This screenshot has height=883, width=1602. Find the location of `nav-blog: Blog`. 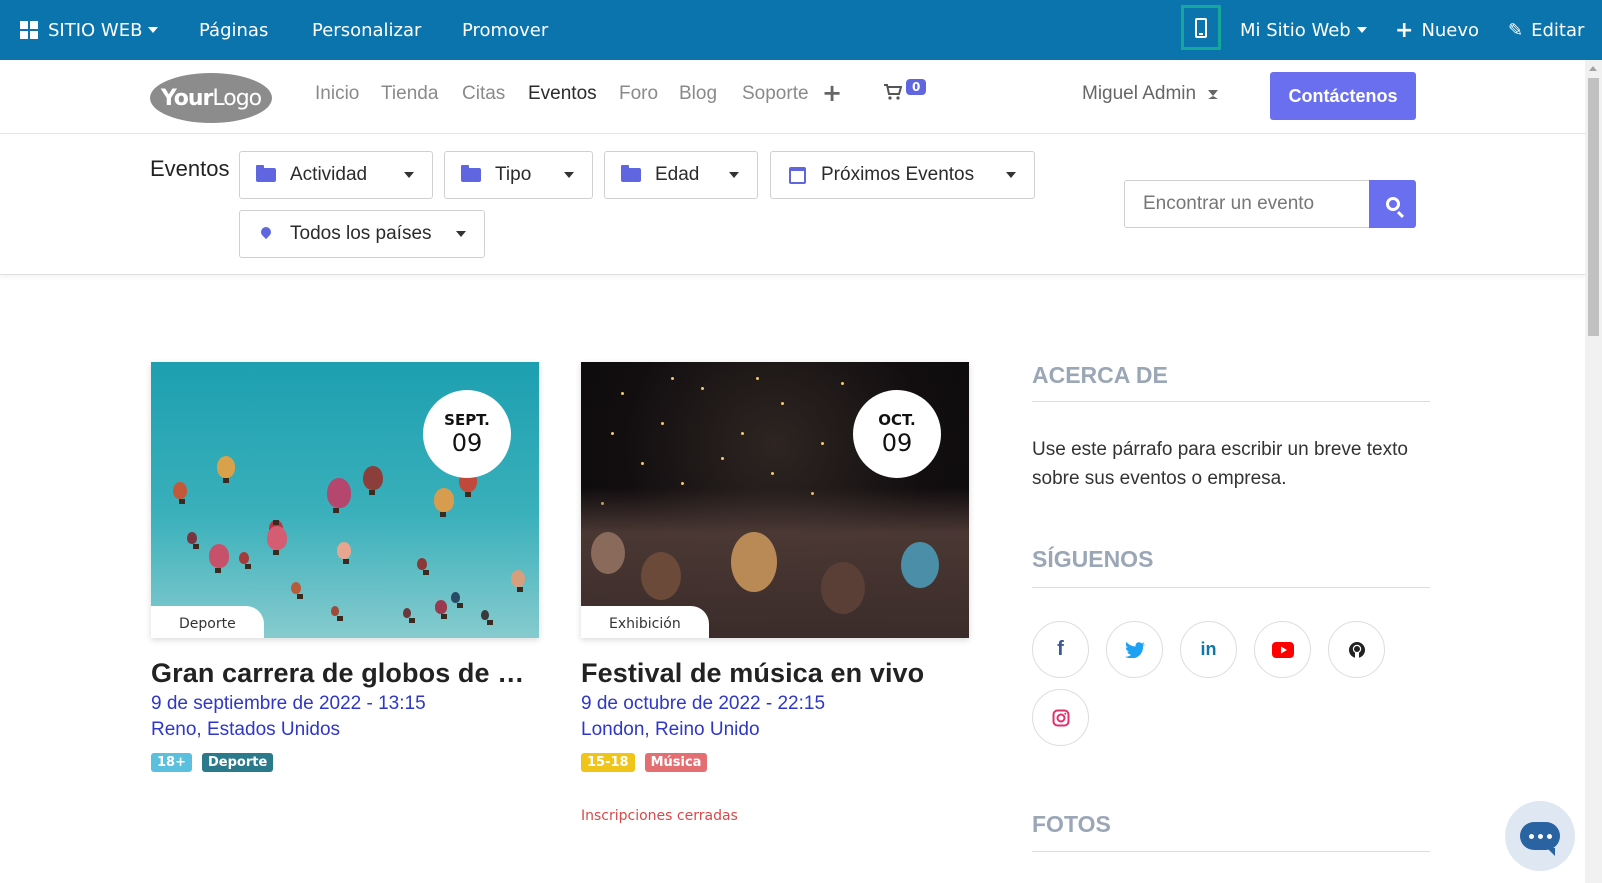

nav-blog: Blog is located at coordinates (698, 94).